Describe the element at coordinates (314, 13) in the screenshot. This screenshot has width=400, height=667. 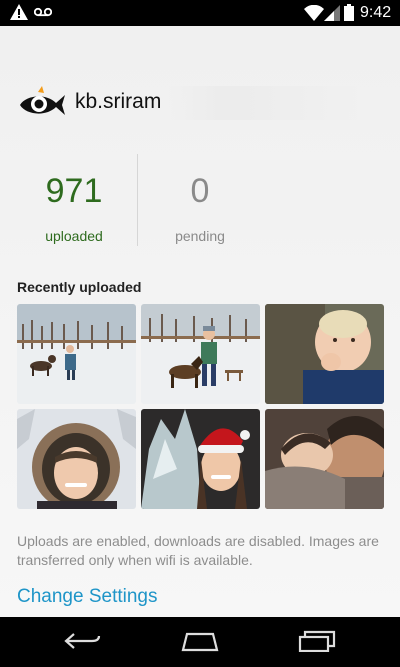
I see `wifi-icon` at that location.